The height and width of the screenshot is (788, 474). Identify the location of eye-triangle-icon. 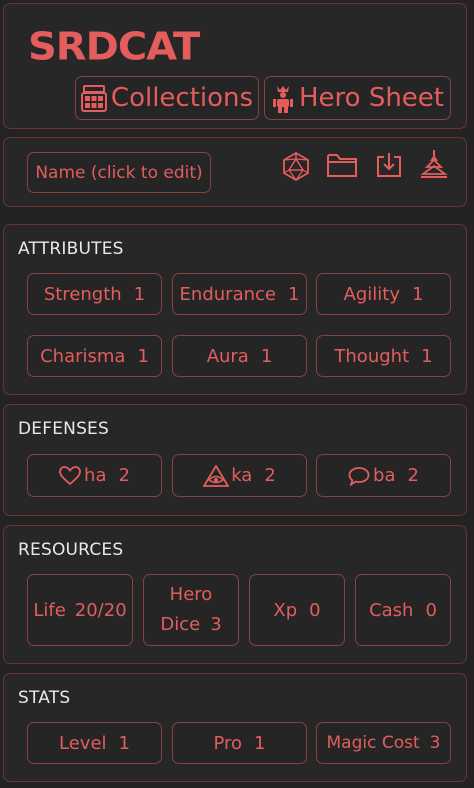
(216, 475).